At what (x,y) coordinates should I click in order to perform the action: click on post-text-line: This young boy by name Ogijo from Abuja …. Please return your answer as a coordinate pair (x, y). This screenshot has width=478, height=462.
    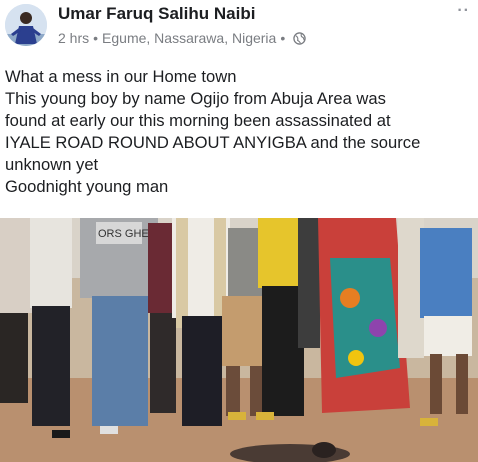
    Looking at the image, I should click on (195, 98).